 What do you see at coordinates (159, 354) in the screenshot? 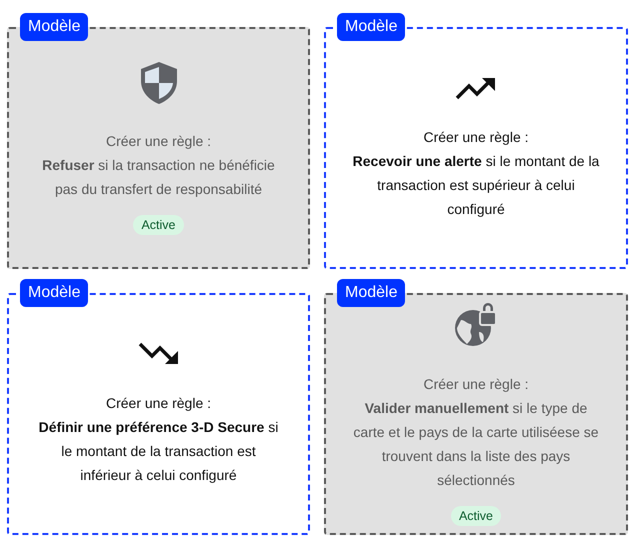
I see `trend-down-icon` at bounding box center [159, 354].